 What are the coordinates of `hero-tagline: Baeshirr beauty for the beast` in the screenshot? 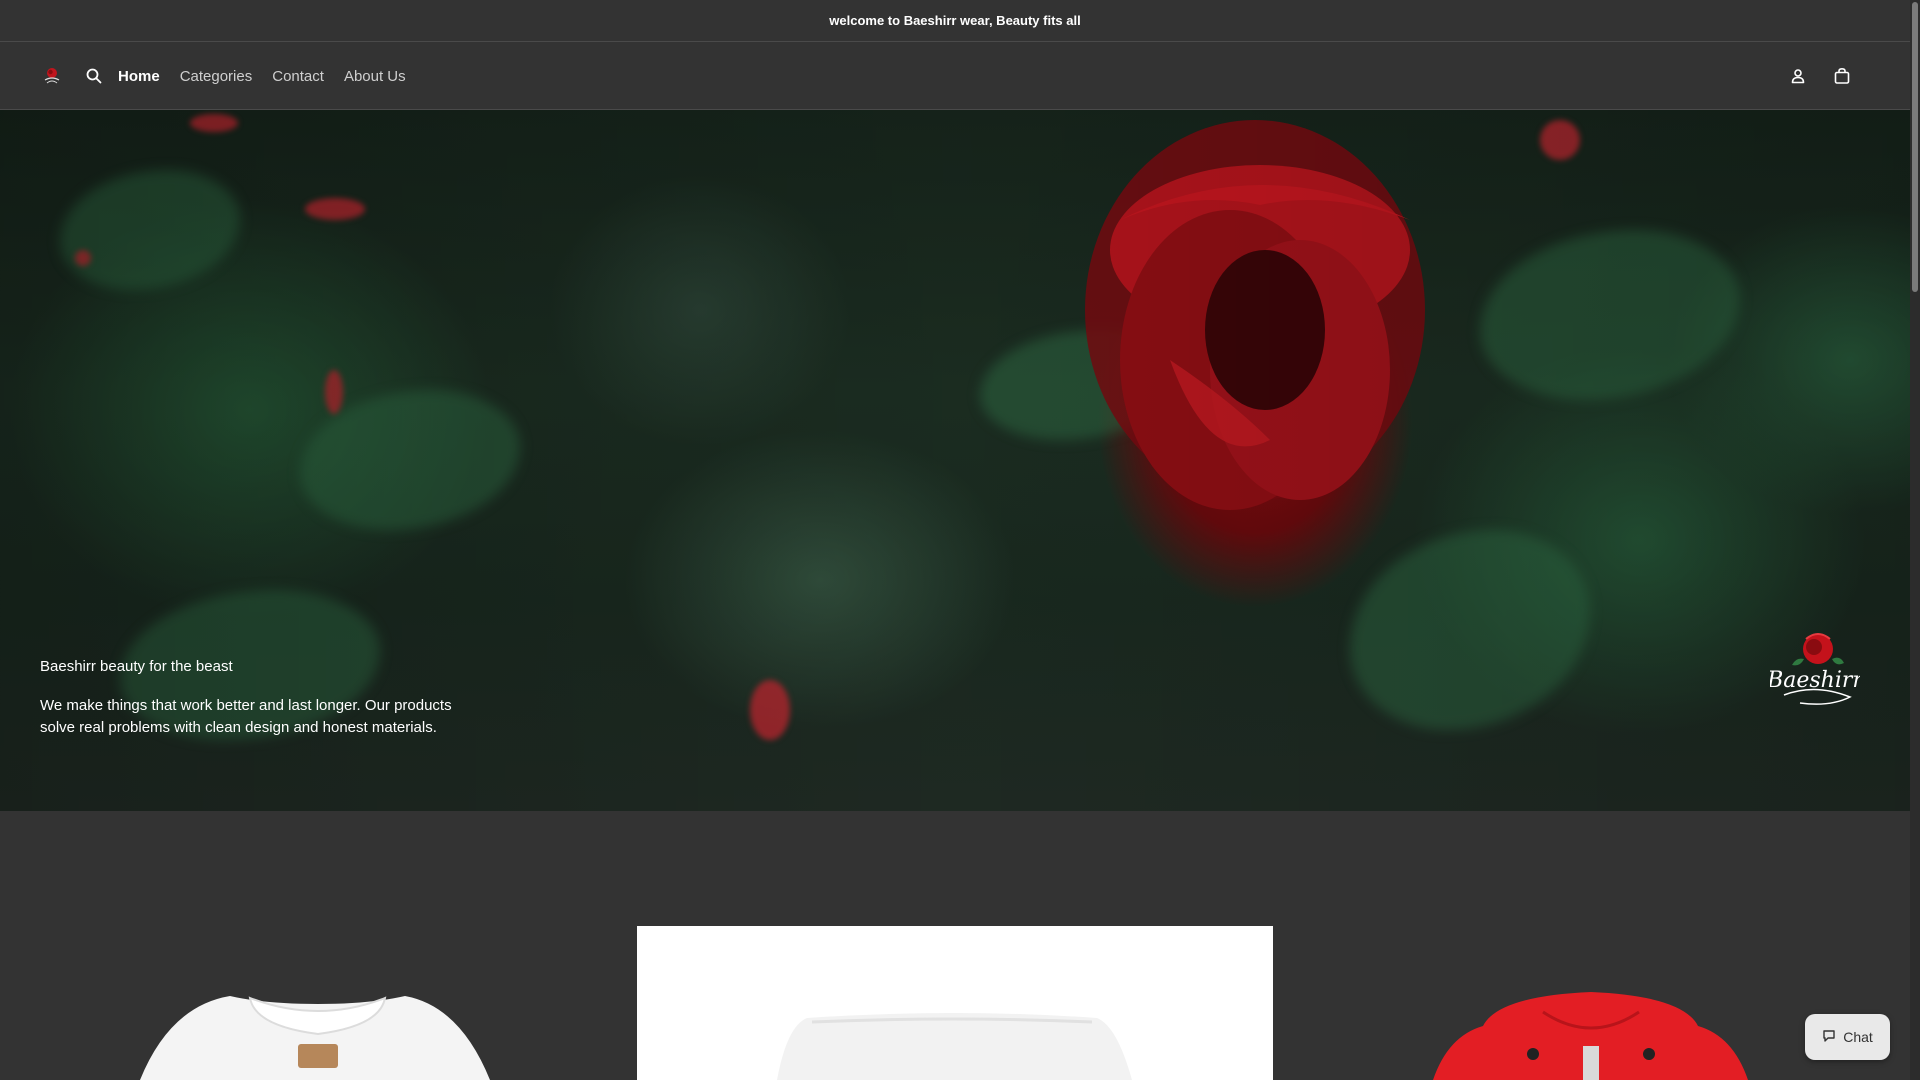 It's located at (136, 666).